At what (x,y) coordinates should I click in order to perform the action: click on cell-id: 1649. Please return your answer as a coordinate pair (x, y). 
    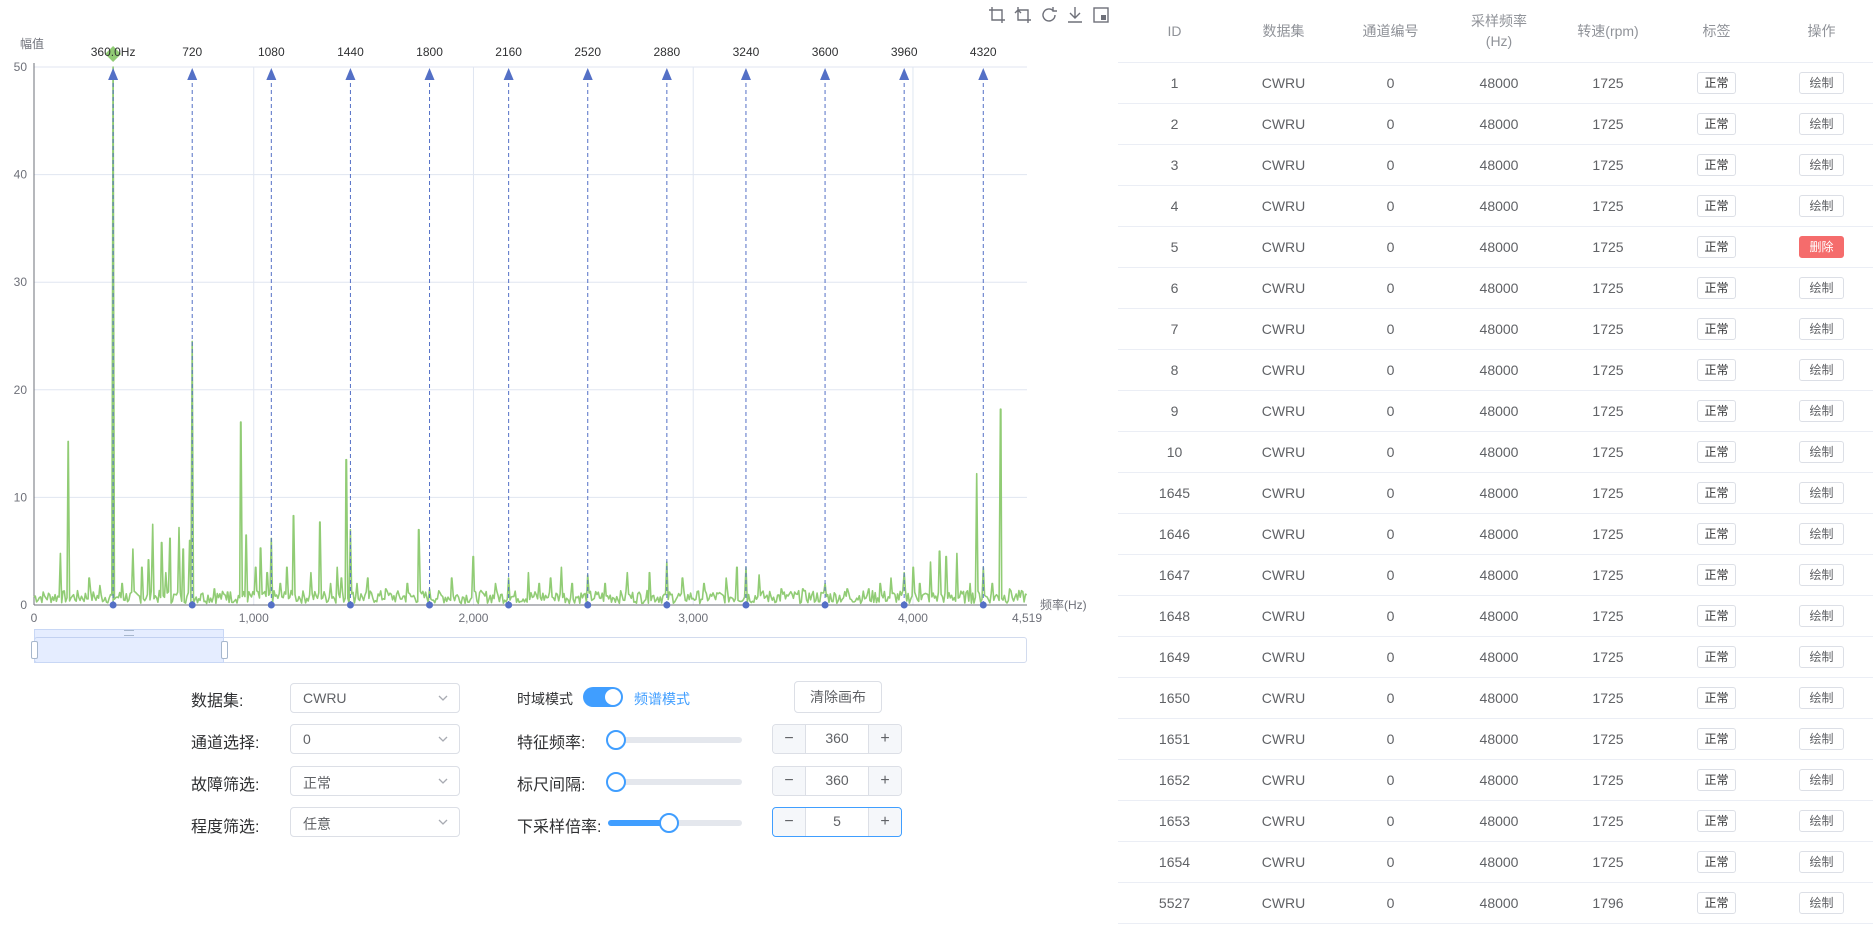
    Looking at the image, I should click on (1174, 657).